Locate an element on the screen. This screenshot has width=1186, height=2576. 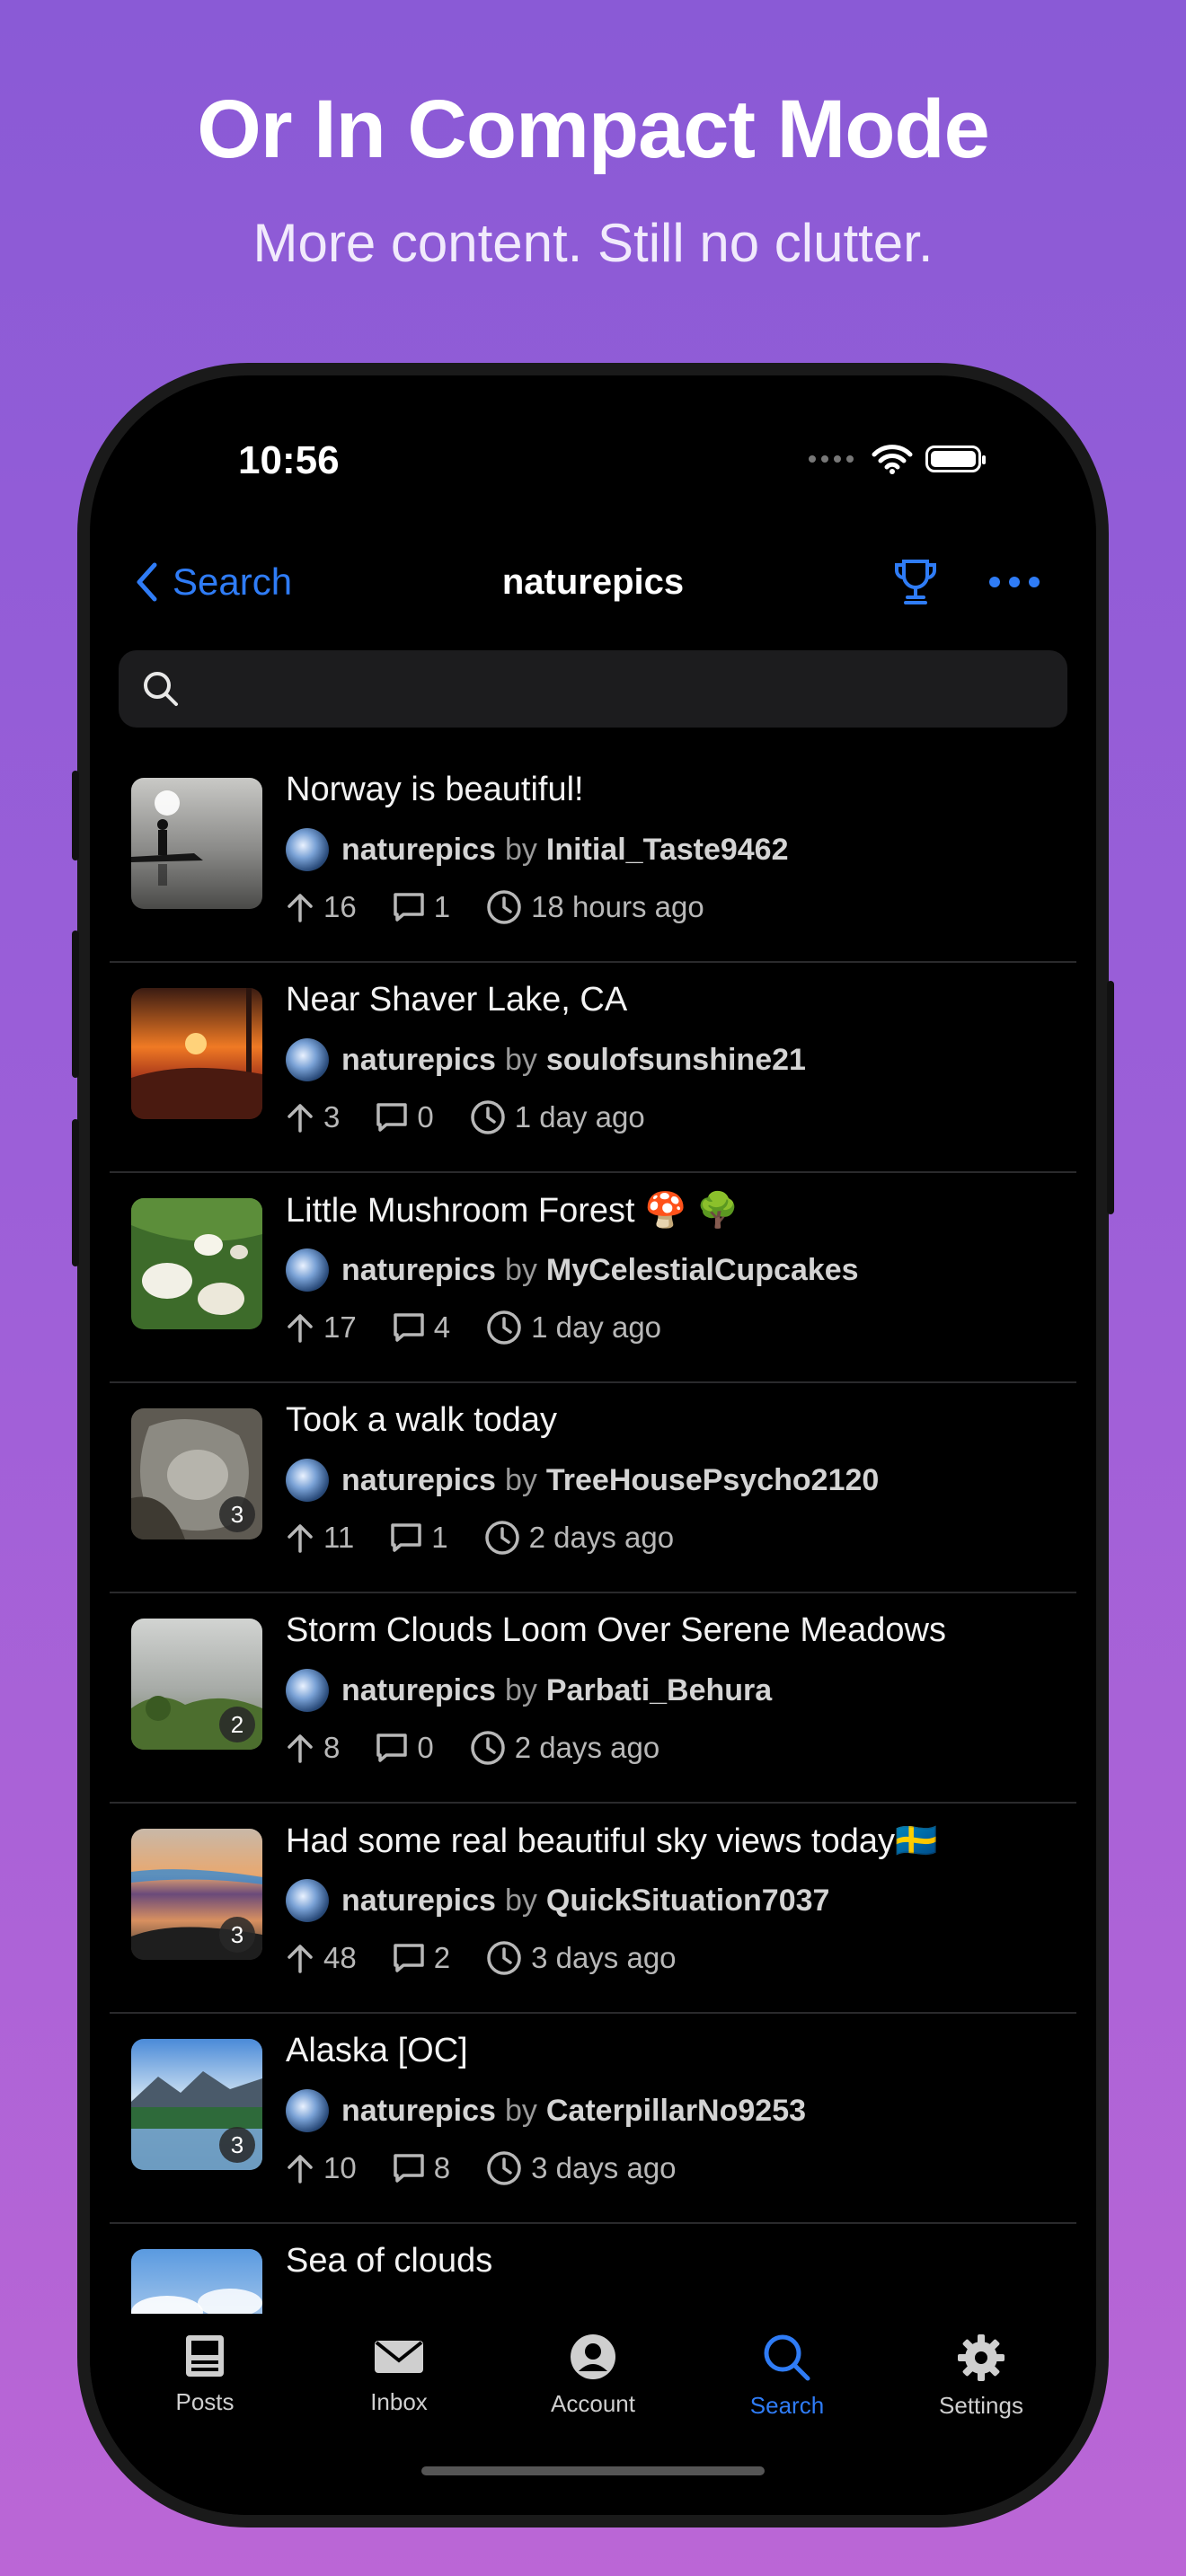
nav-actions is located at coordinates (966, 582).